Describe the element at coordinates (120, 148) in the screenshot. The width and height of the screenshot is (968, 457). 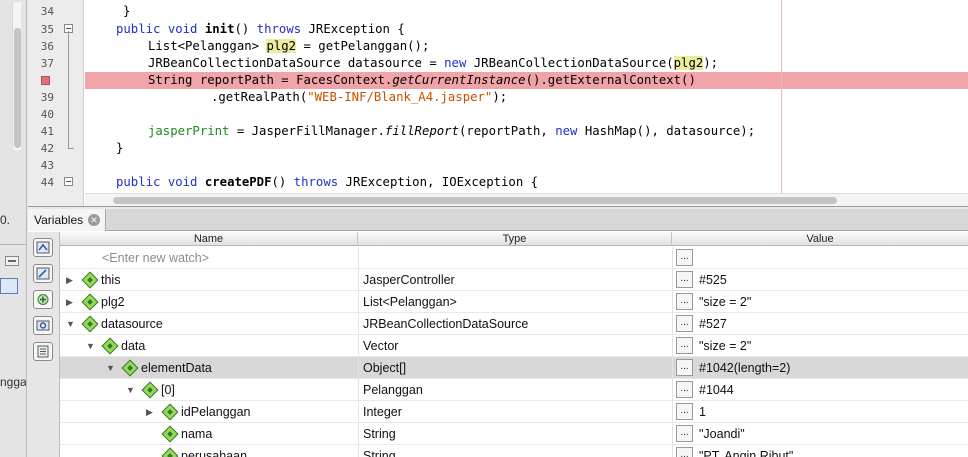
I see `code-line: }` at that location.